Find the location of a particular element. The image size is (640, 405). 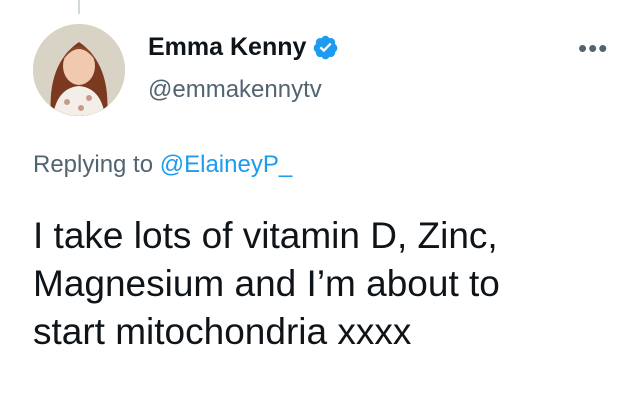

reply-mention-link: @ElaineyP_ is located at coordinates (226, 164).